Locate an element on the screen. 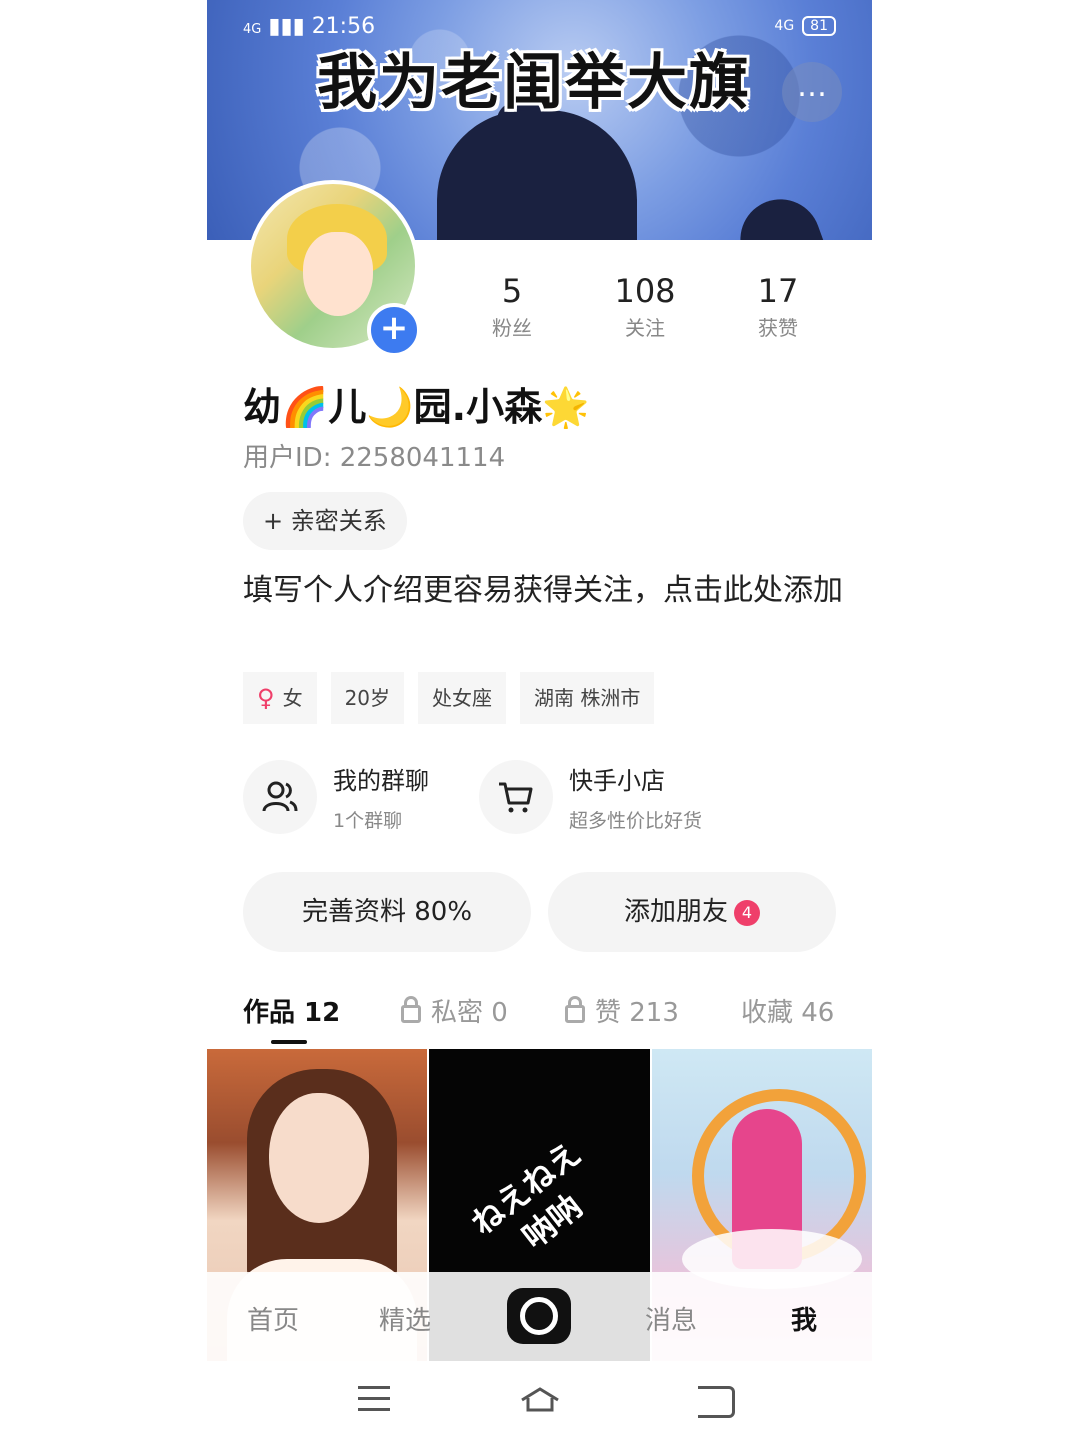  profile-name: 幼🌈儿🌙园.小森🌟 is located at coordinates (416, 407).